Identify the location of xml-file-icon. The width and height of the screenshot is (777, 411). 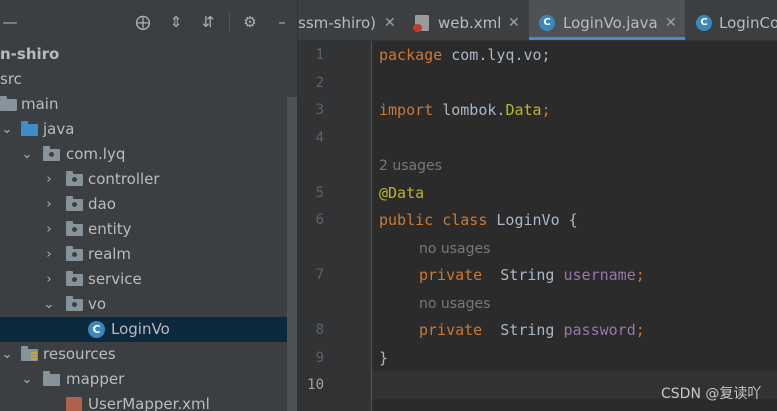
(421, 23).